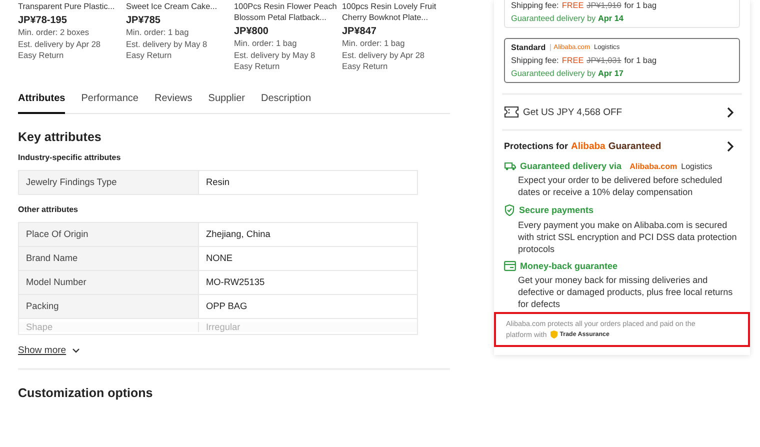 Image resolution: width=760 pixels, height=447 pixels. What do you see at coordinates (86, 393) in the screenshot?
I see `section-heading: Customization options` at bounding box center [86, 393].